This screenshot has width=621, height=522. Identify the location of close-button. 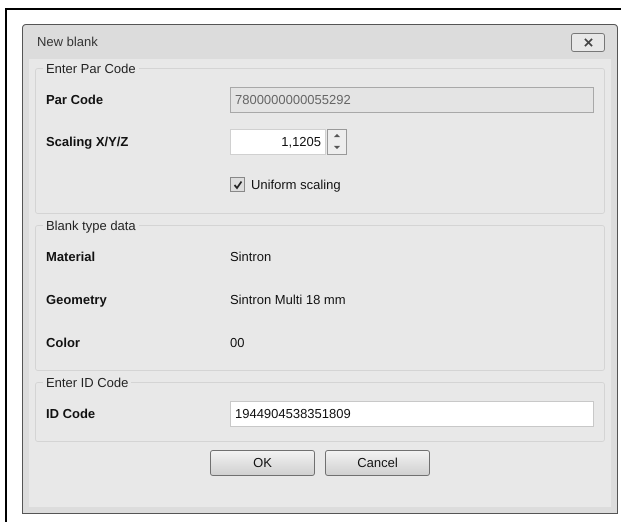
(588, 42).